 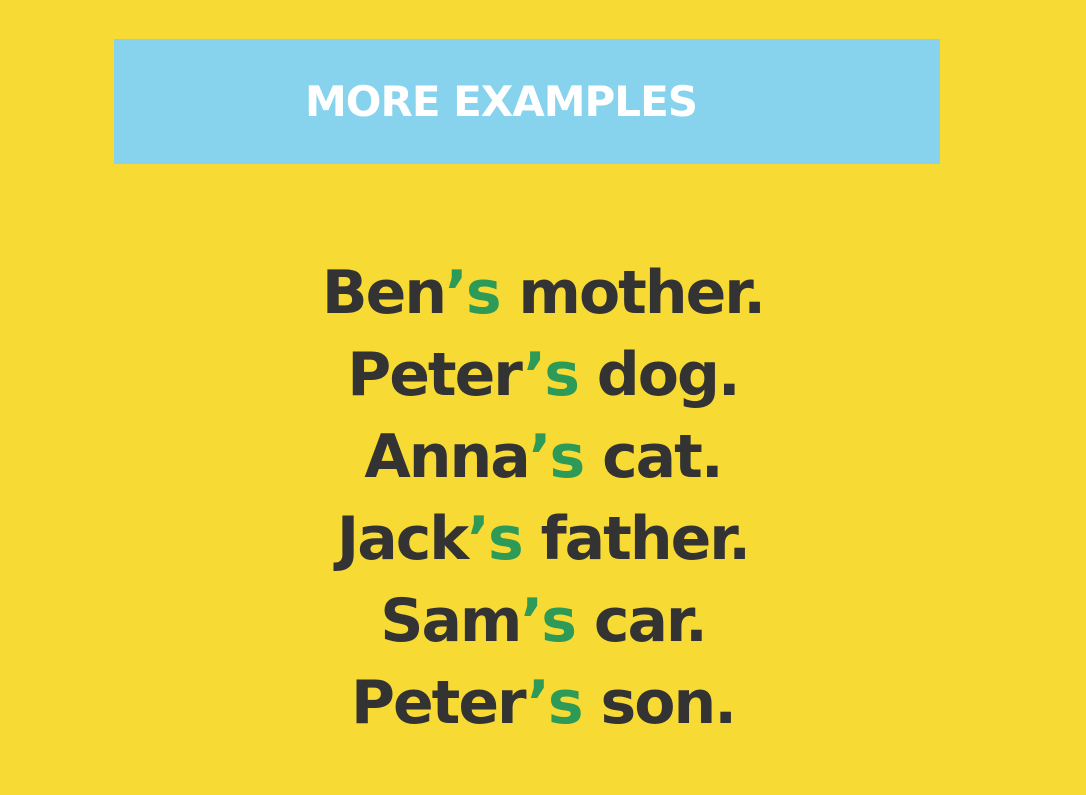 I want to click on example-rest: mother., so click(x=632, y=293).